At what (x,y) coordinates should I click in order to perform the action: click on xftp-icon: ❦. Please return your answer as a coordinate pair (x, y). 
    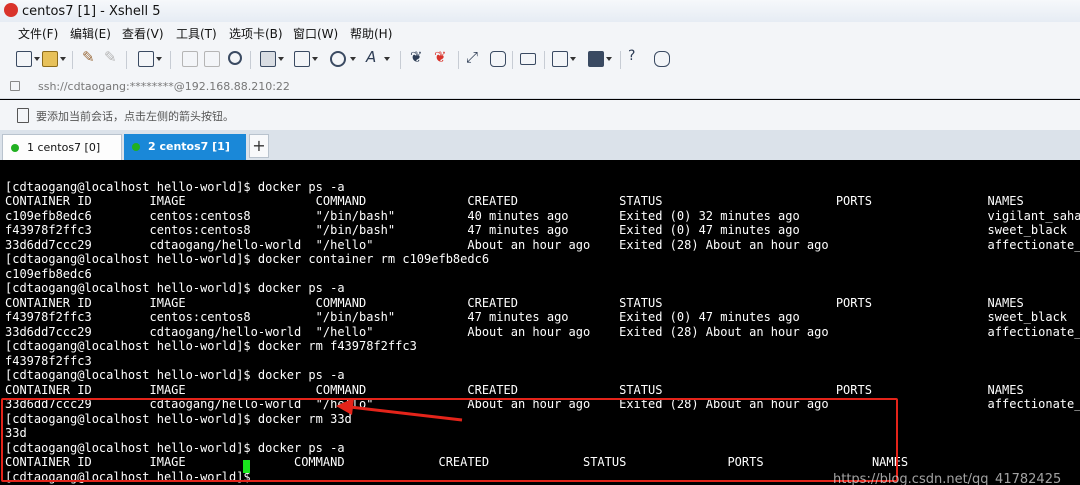
    Looking at the image, I should click on (416, 57).